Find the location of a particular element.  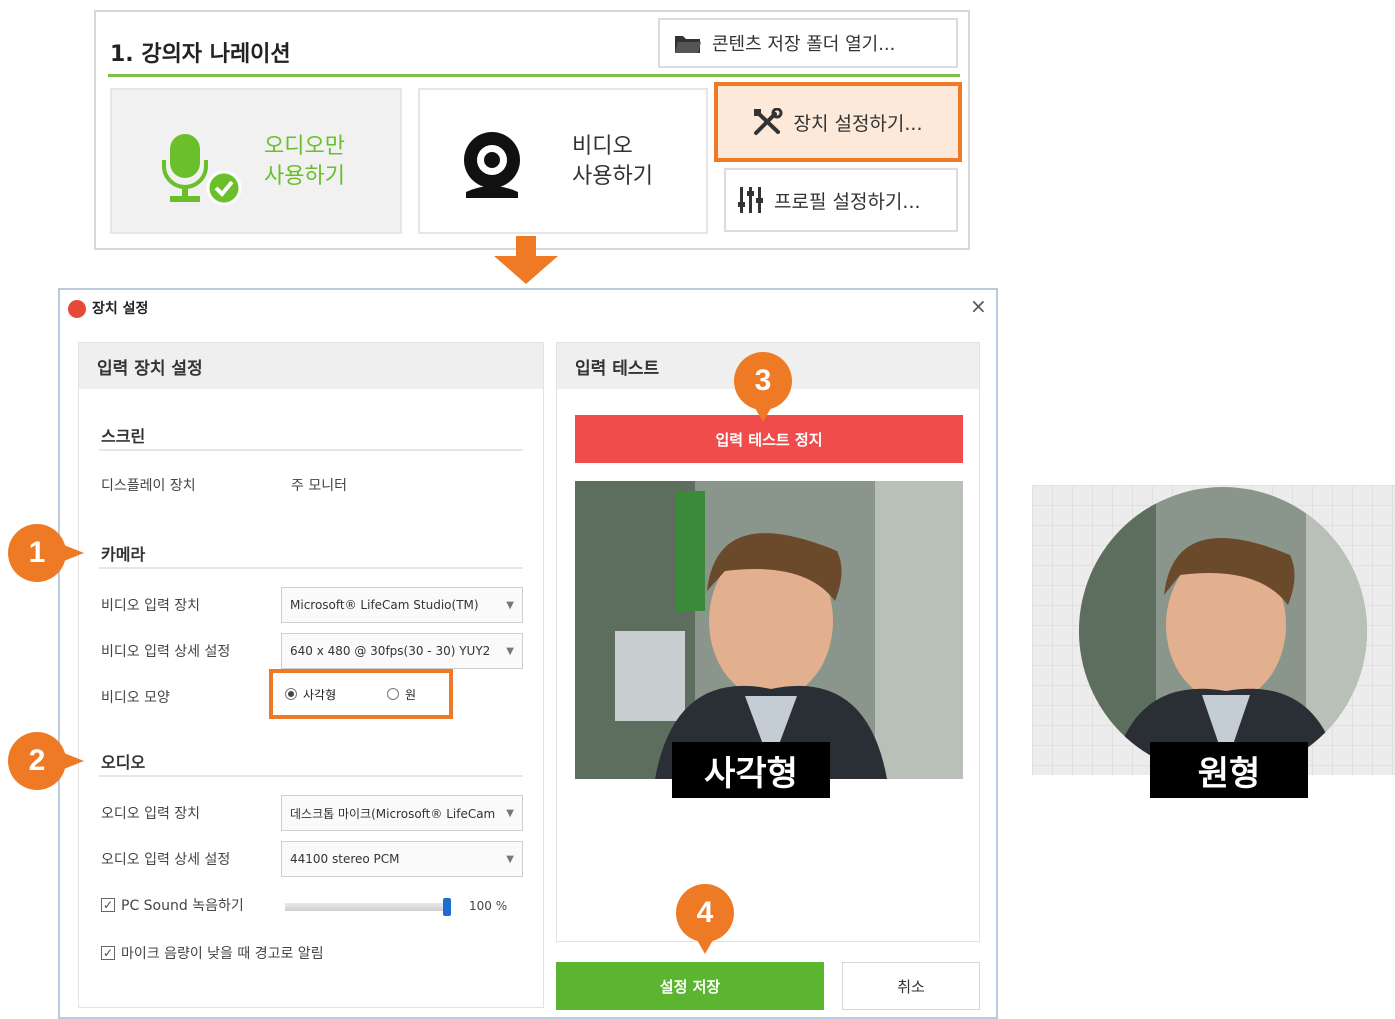

audio-input-device-select: 데스크톱 마이크(Microsoft® LifeCam ▼ is located at coordinates (402, 813).